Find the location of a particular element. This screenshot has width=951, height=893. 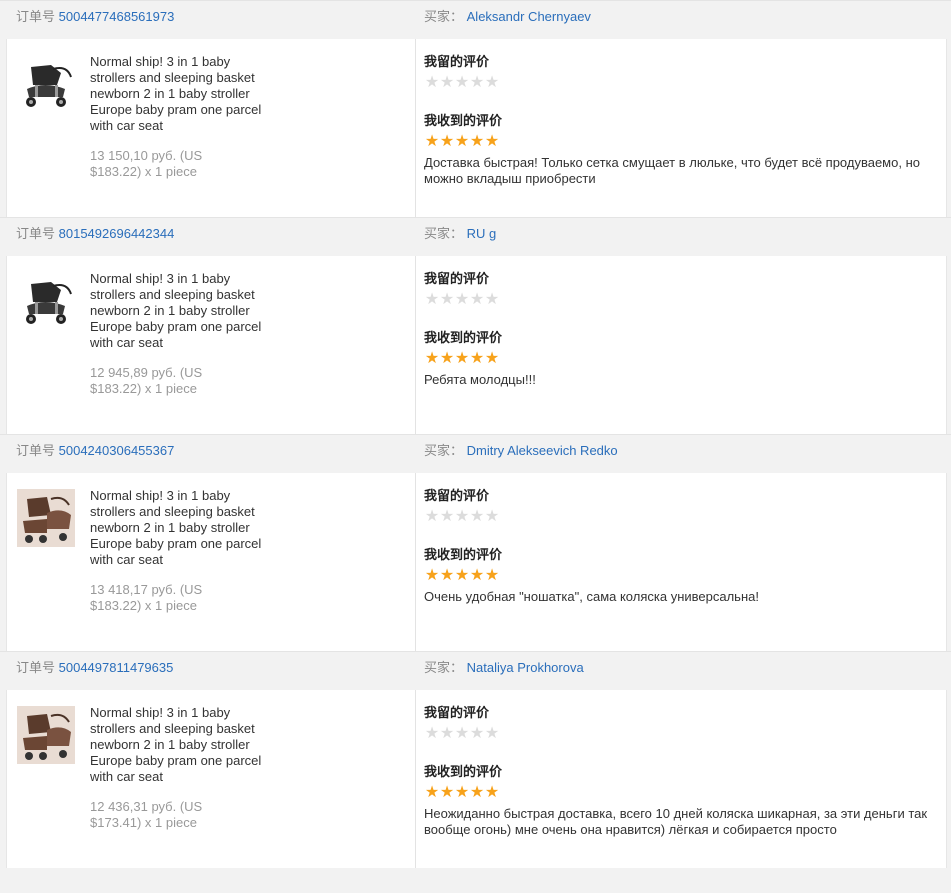

buyer-name-link: Nataliya Prokhorova is located at coordinates (525, 667).